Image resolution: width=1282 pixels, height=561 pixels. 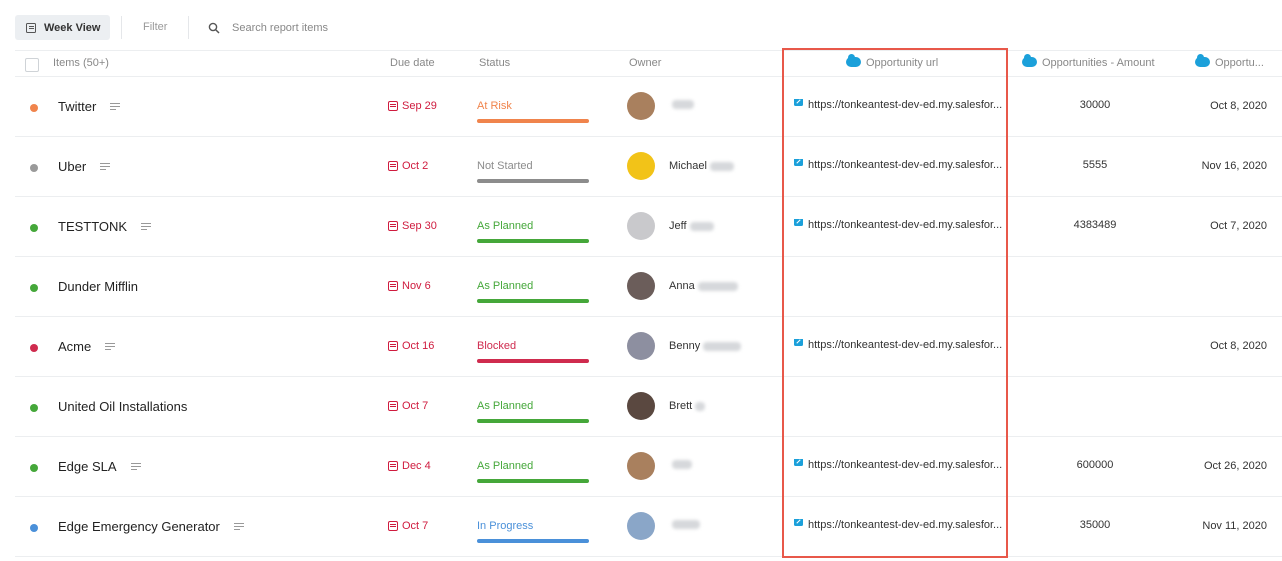 I want to click on item-name: Edge Emergency Generator, so click(x=151, y=526).